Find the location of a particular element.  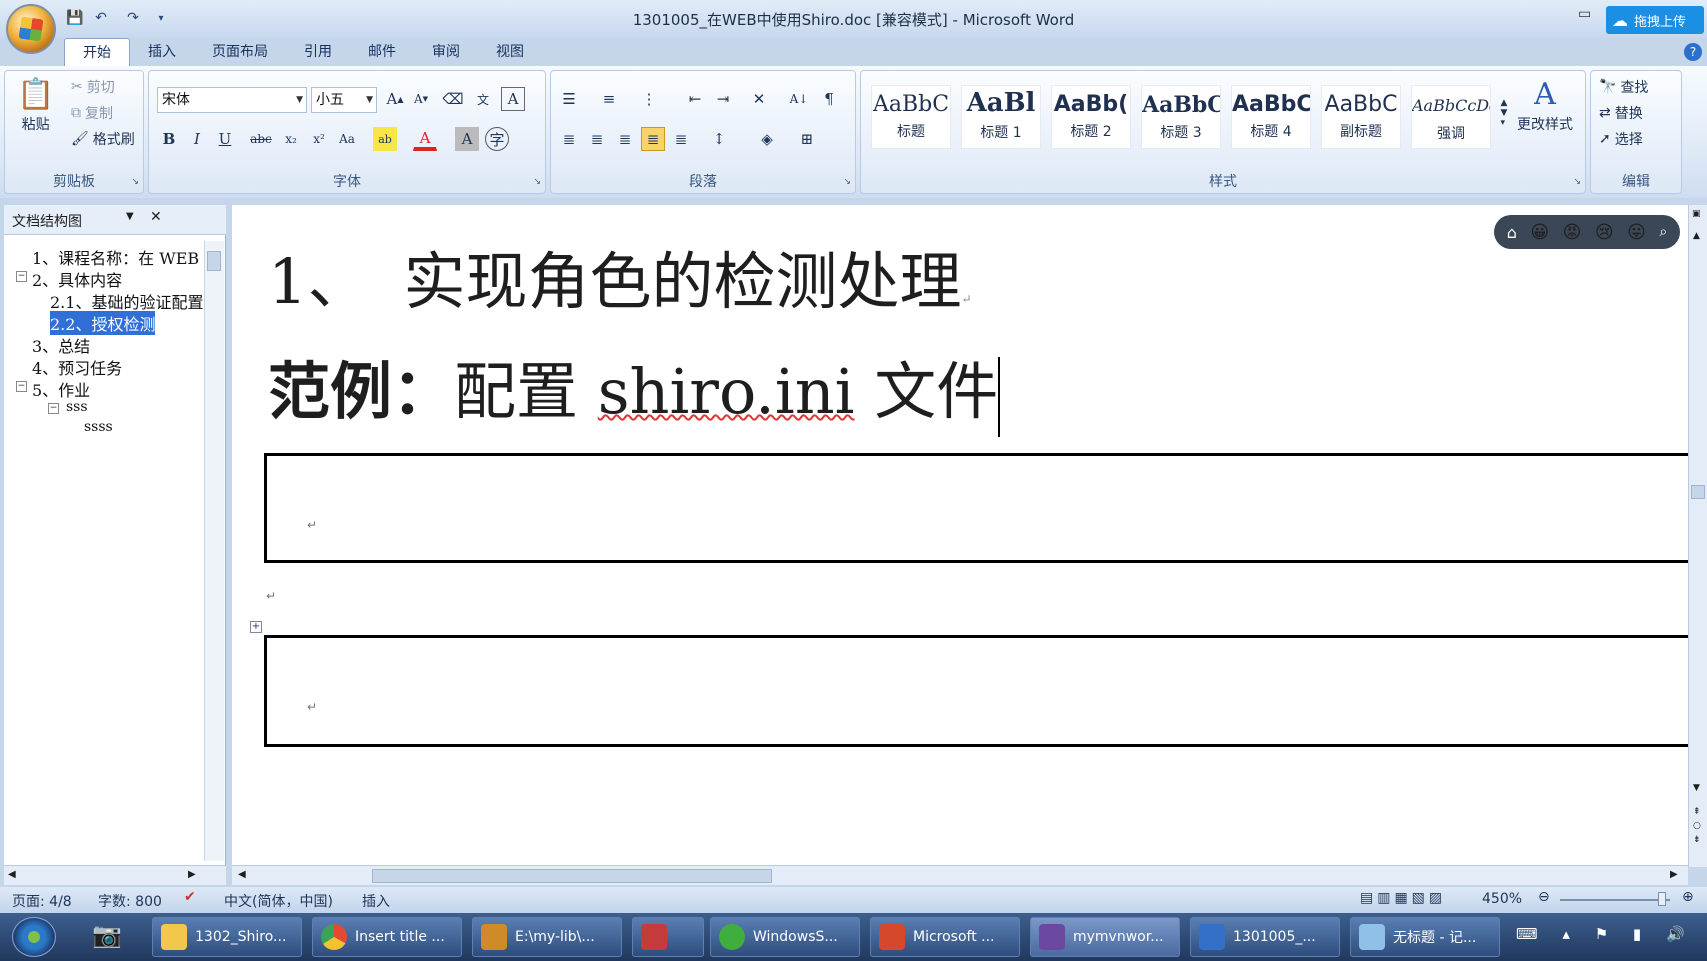

browse-object-icon: ⇞ ○ ⇟ is located at coordinates (1697, 826).